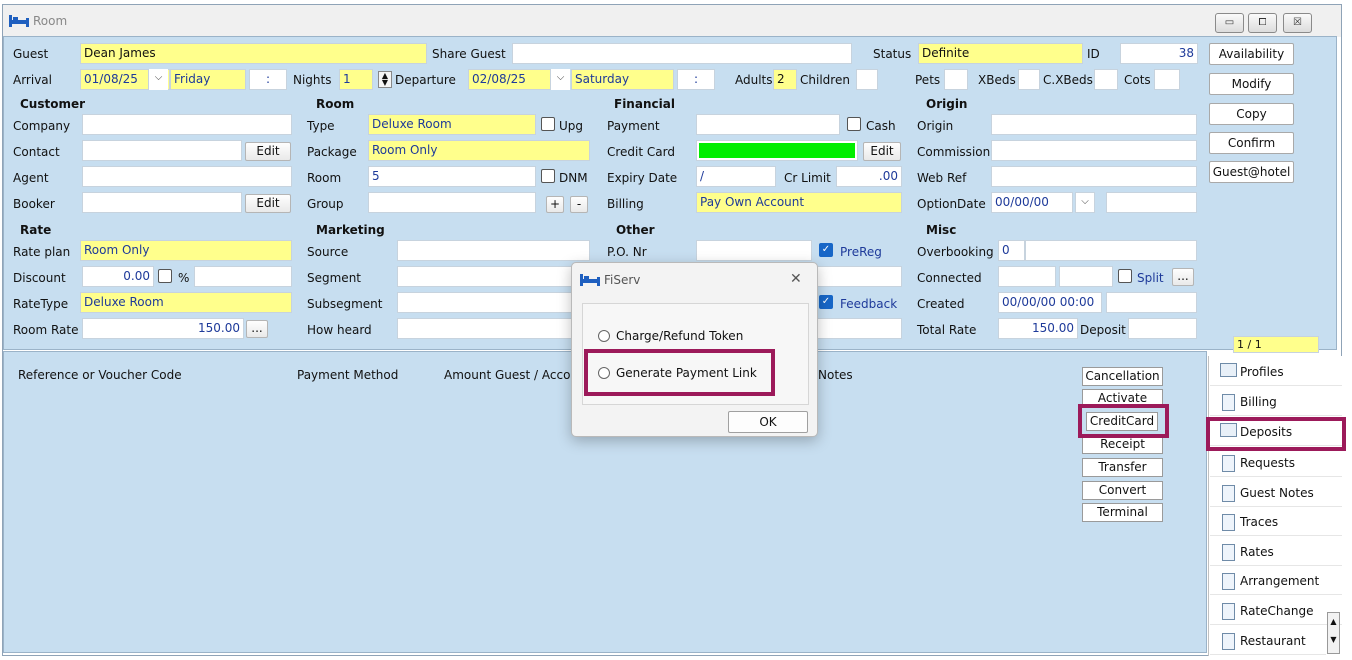 The height and width of the screenshot is (660, 1352). Describe the element at coordinates (1276, 493) in the screenshot. I see `tab-guest-notes: Guest Notes` at that location.